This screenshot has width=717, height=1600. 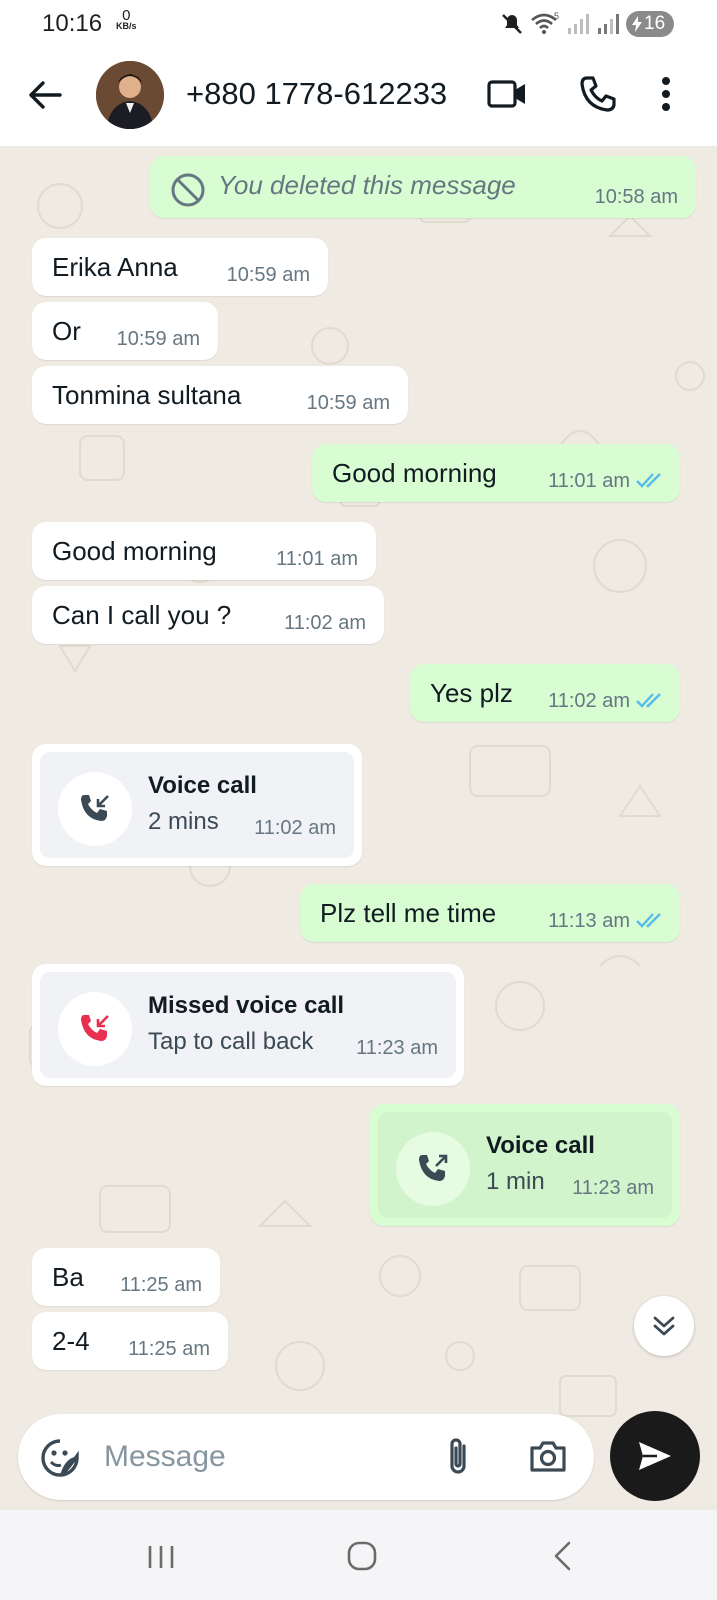 I want to click on status-icons: 5, so click(x=561, y=24).